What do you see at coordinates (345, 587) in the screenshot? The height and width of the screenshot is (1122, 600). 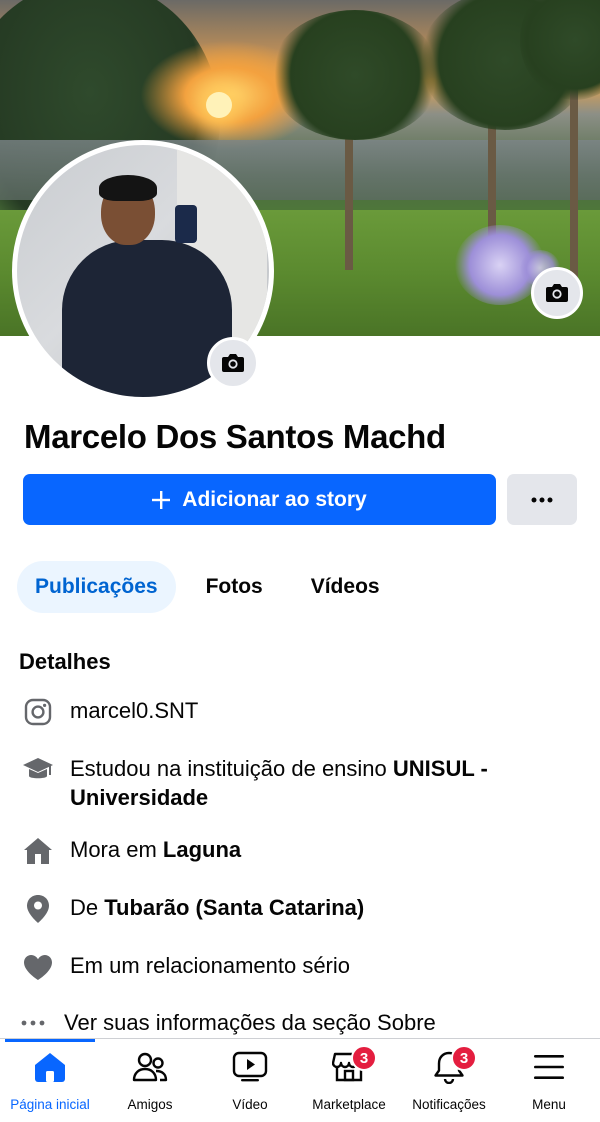 I see `tab-videos: Vídeos` at bounding box center [345, 587].